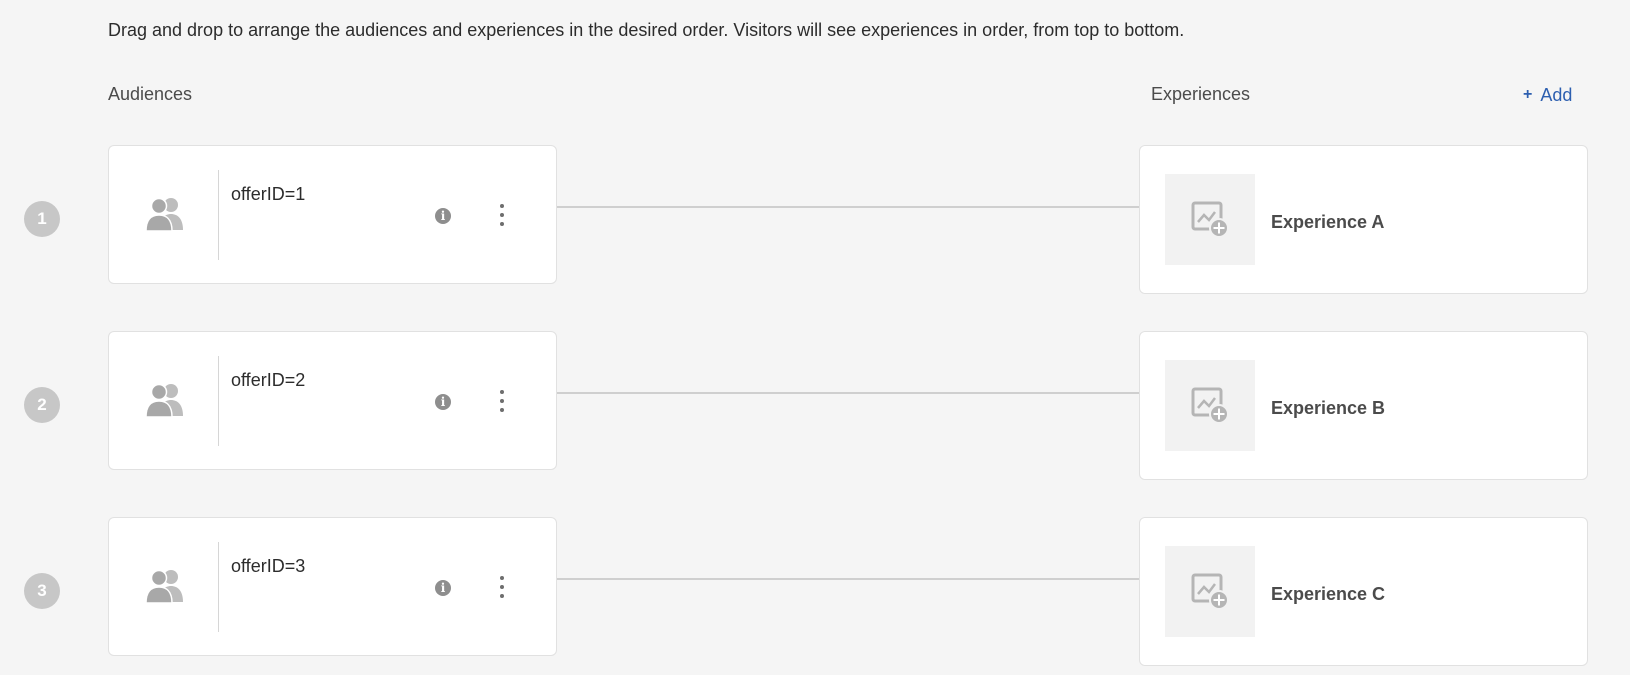 The image size is (1630, 675). Describe the element at coordinates (268, 380) in the screenshot. I see `audience-name: offerID=2` at that location.